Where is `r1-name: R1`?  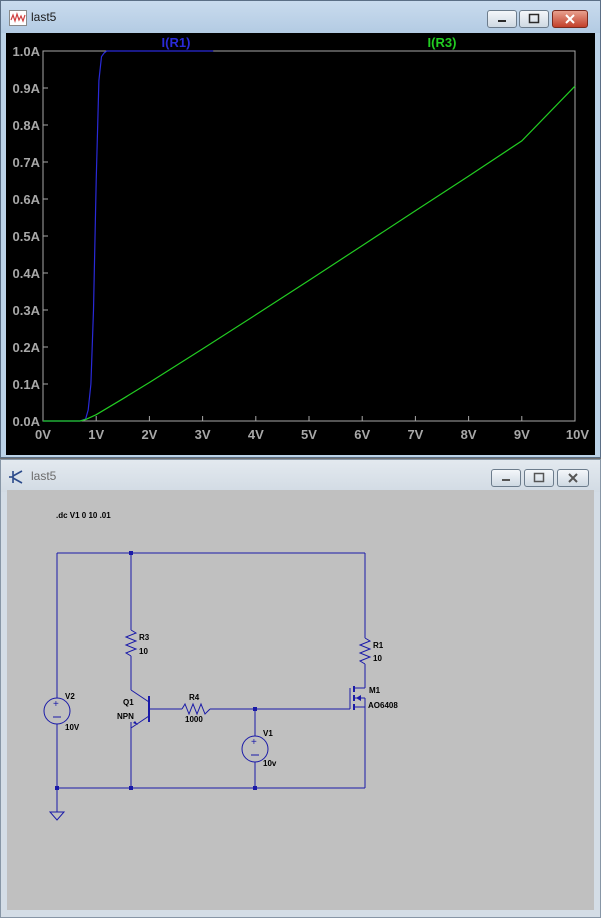 r1-name: R1 is located at coordinates (378, 645).